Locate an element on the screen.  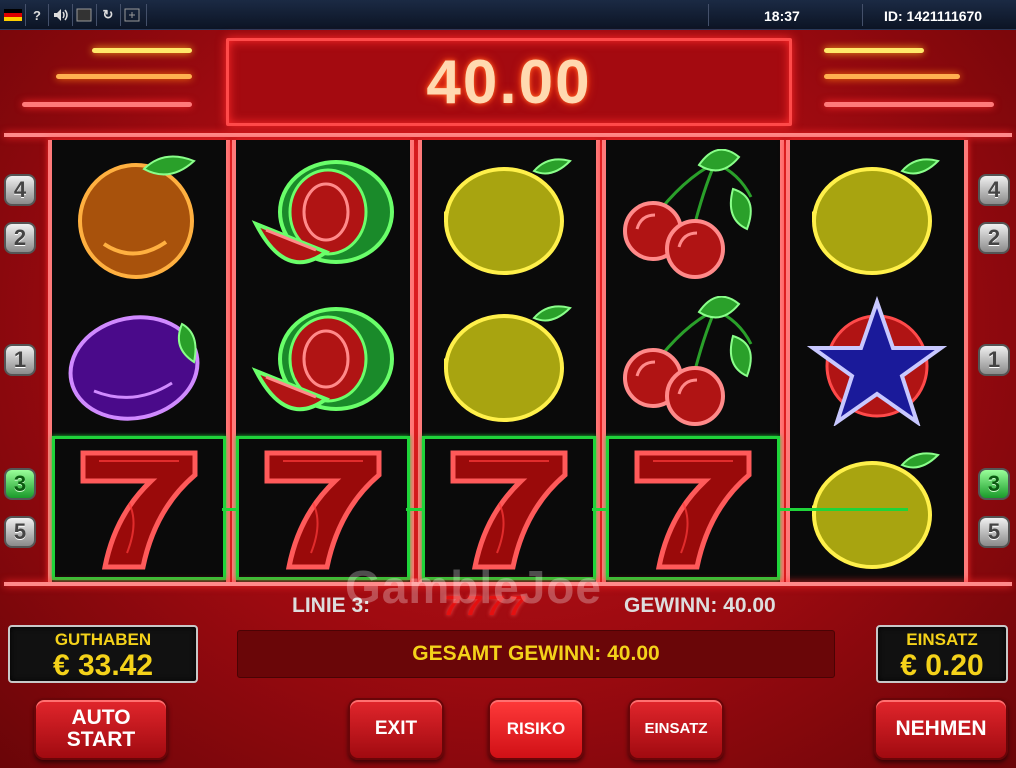
orange-symbol is located at coordinates (139, 213).